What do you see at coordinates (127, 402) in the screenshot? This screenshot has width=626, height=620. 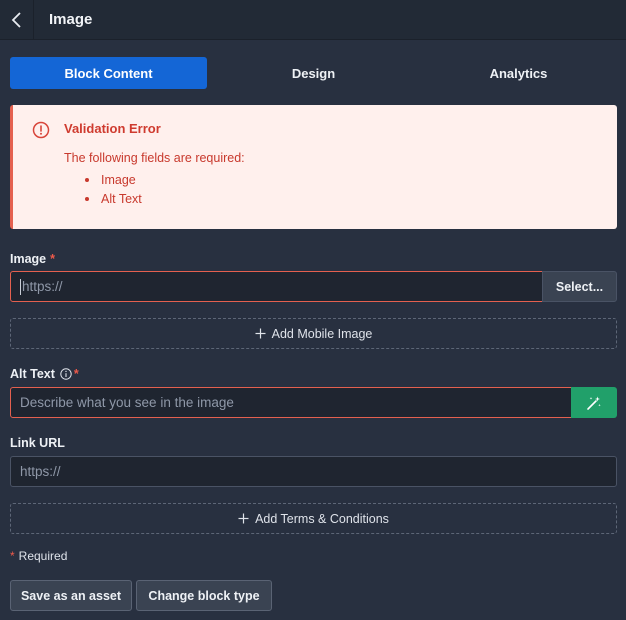 I see `alt-text-placeholder: Describe what you see in the image` at bounding box center [127, 402].